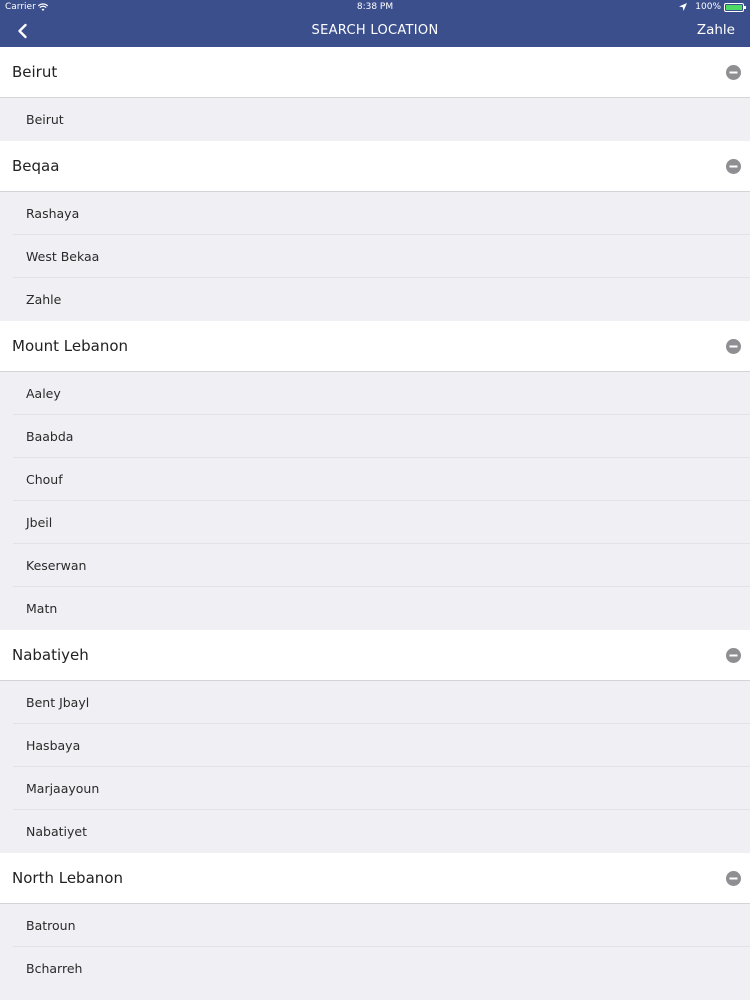 The height and width of the screenshot is (1000, 750). I want to click on group-header-nabatiyeh: Nabatiyeh, so click(375, 655).